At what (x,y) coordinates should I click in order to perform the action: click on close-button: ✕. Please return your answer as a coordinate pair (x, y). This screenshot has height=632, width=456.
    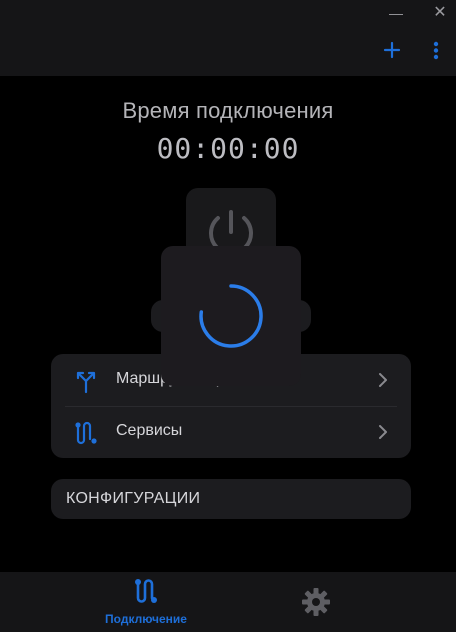
    Looking at the image, I should click on (440, 13).